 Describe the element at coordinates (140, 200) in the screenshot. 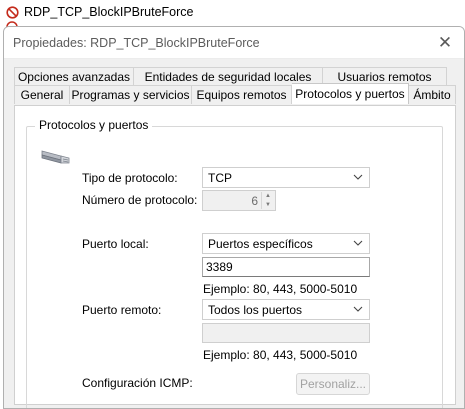

I see `protocol-number-label: Número de protocolo:` at that location.